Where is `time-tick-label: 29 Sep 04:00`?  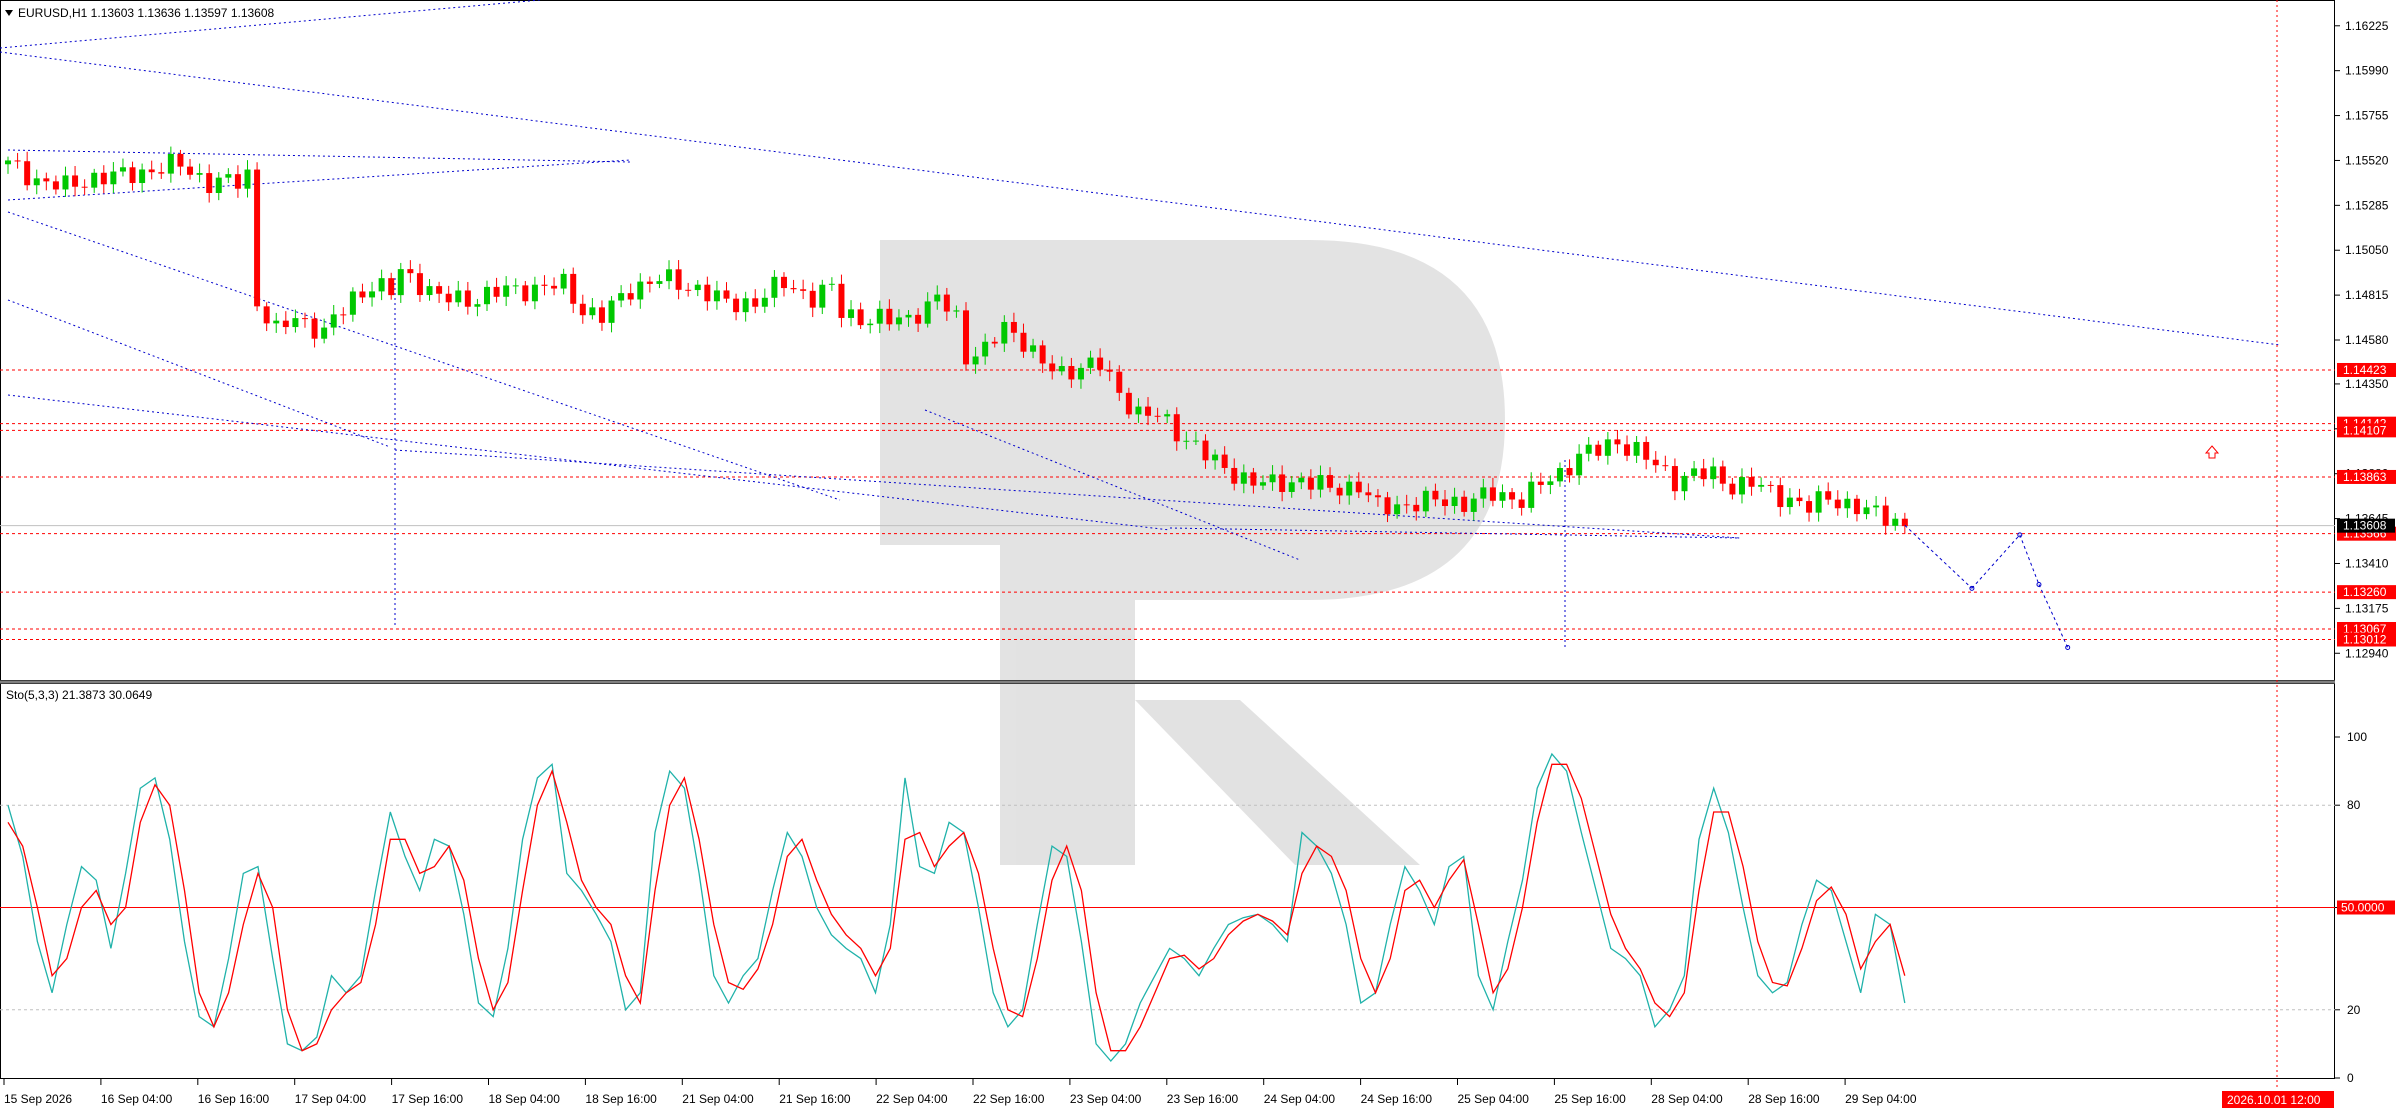
time-tick-label: 29 Sep 04:00 is located at coordinates (1881, 1099).